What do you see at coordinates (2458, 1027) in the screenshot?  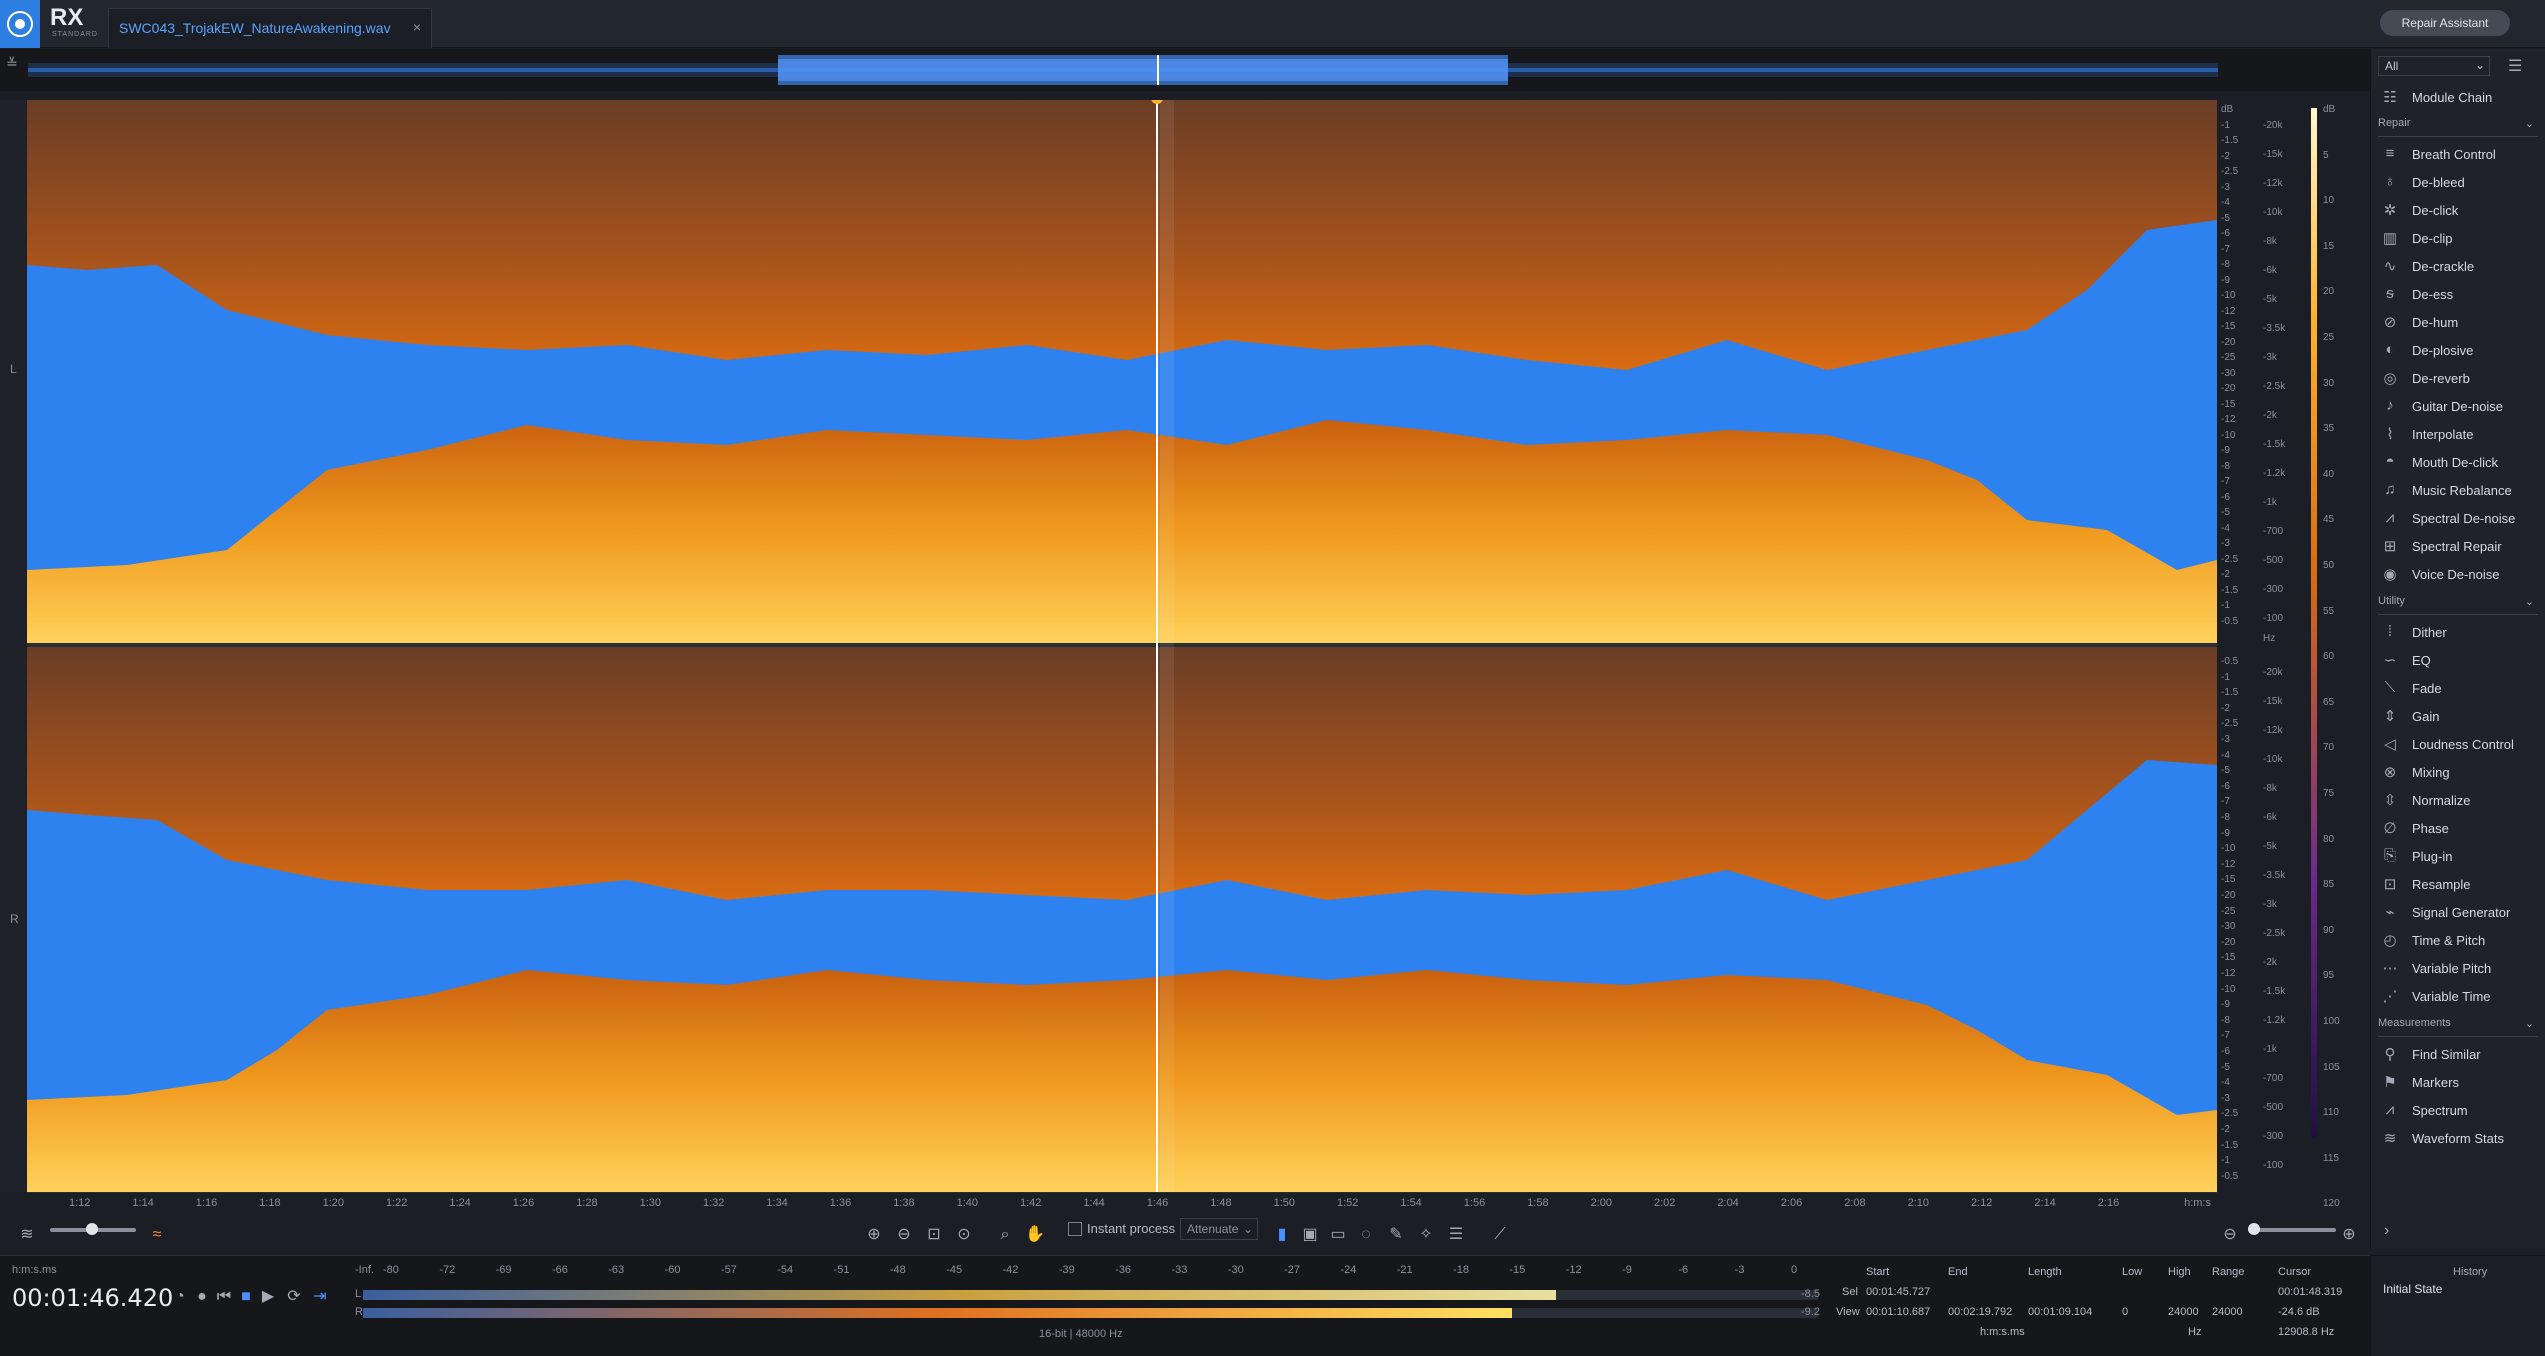 I see `module-group-header: Measurements ⌄` at bounding box center [2458, 1027].